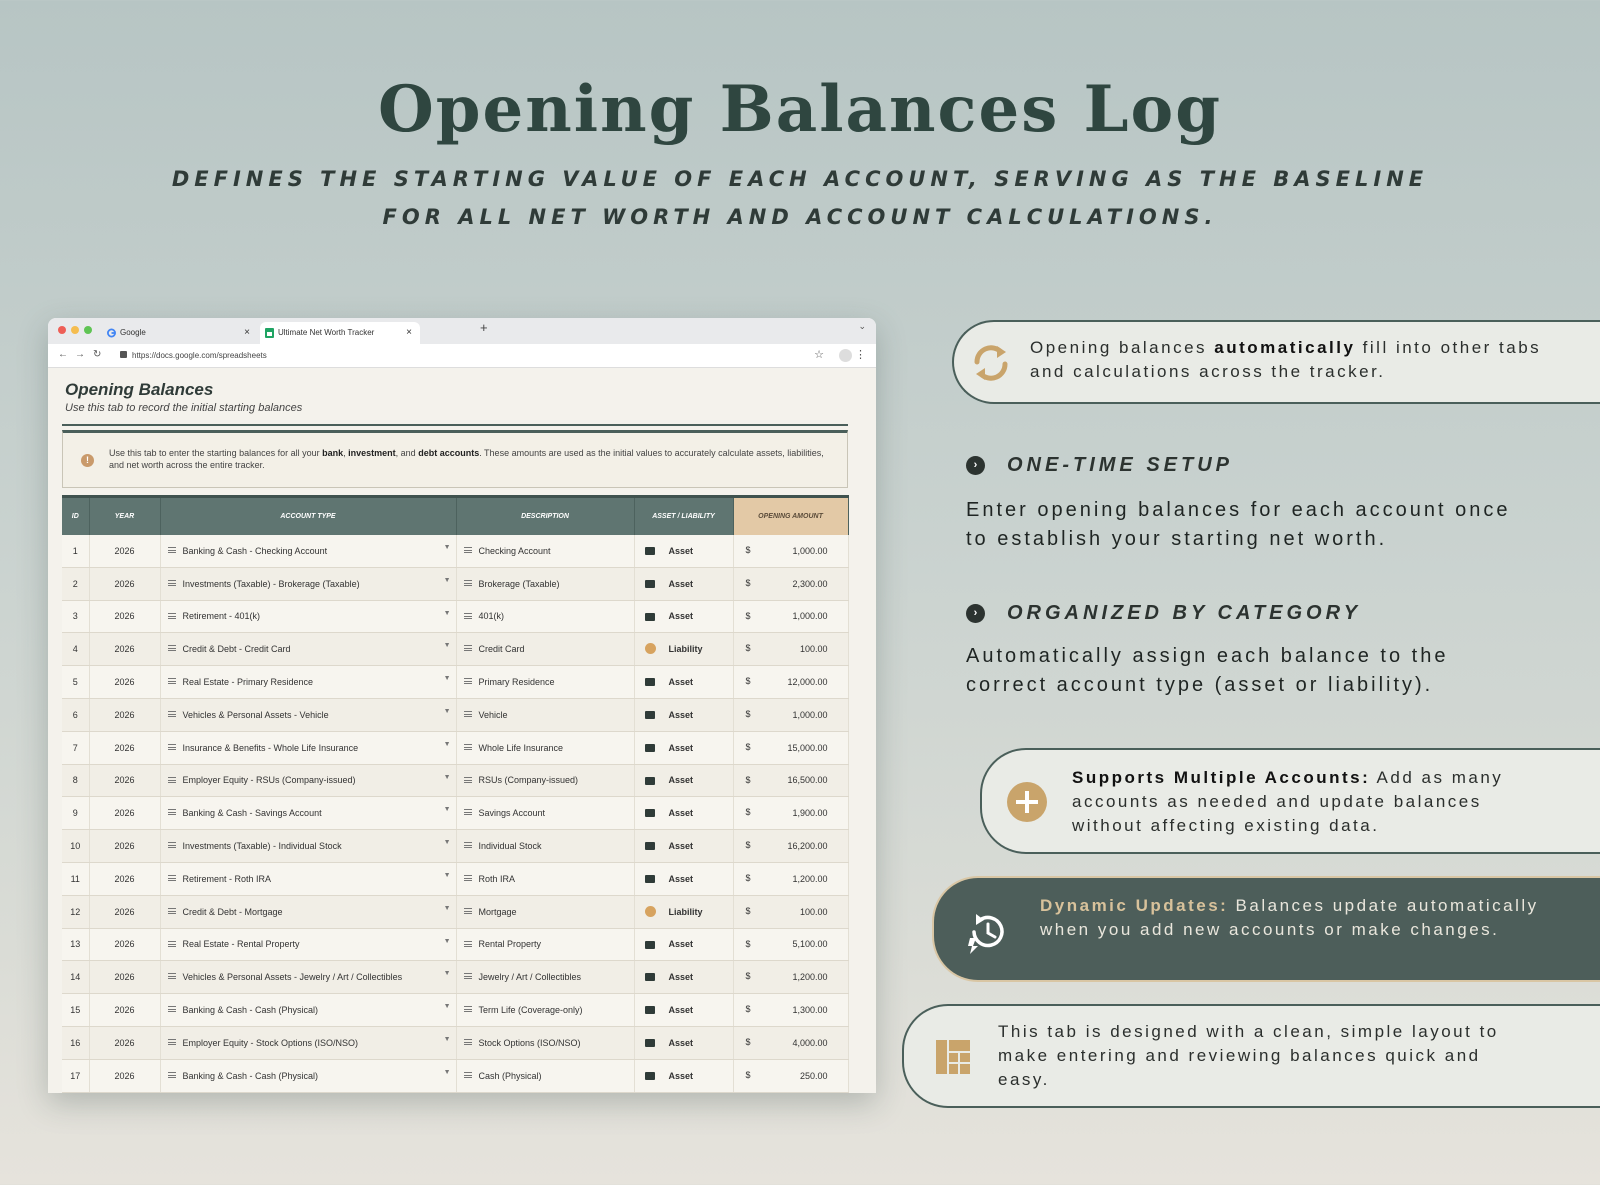 The width and height of the screenshot is (1600, 1185). What do you see at coordinates (76, 617) in the screenshot?
I see `cell-id: 3` at bounding box center [76, 617].